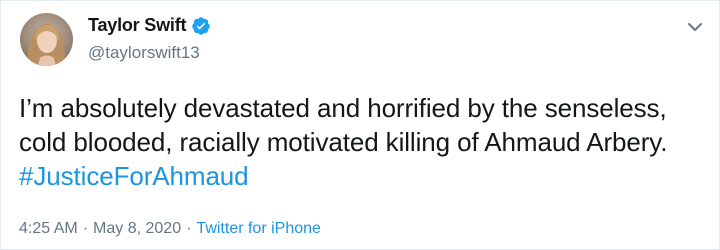 The width and height of the screenshot is (720, 250). What do you see at coordinates (695, 27) in the screenshot?
I see `chevron-down-icon` at bounding box center [695, 27].